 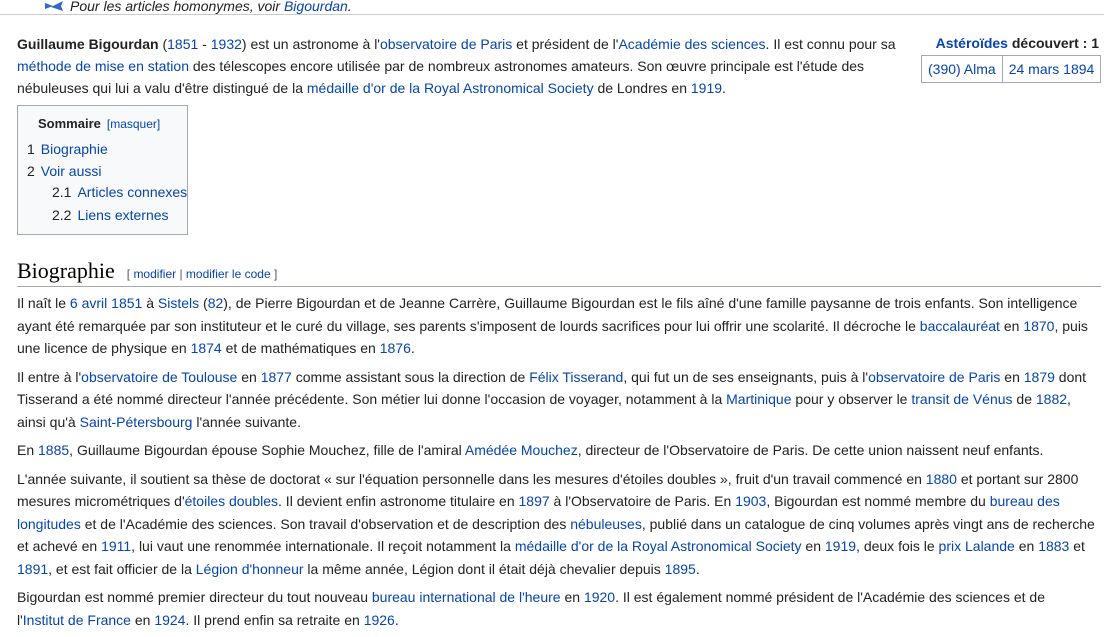 I want to click on link-sistels: Sistels, so click(x=178, y=303).